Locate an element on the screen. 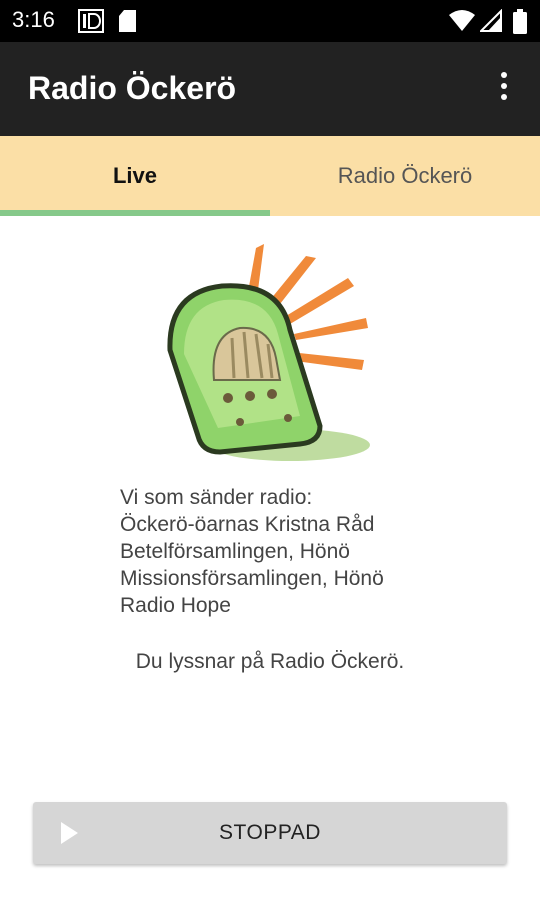 This screenshot has width=540, height=900. tab-radio-ockero: Radio Öckerö is located at coordinates (405, 176).